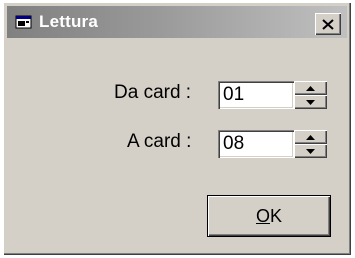  What do you see at coordinates (257, 144) in the screenshot?
I see `to-card-input` at bounding box center [257, 144].